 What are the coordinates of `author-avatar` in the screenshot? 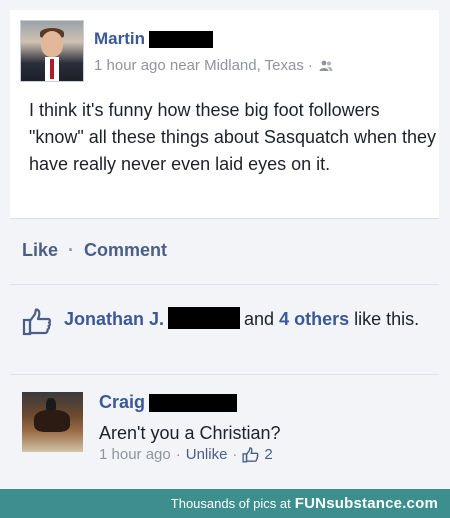 It's located at (52, 51).